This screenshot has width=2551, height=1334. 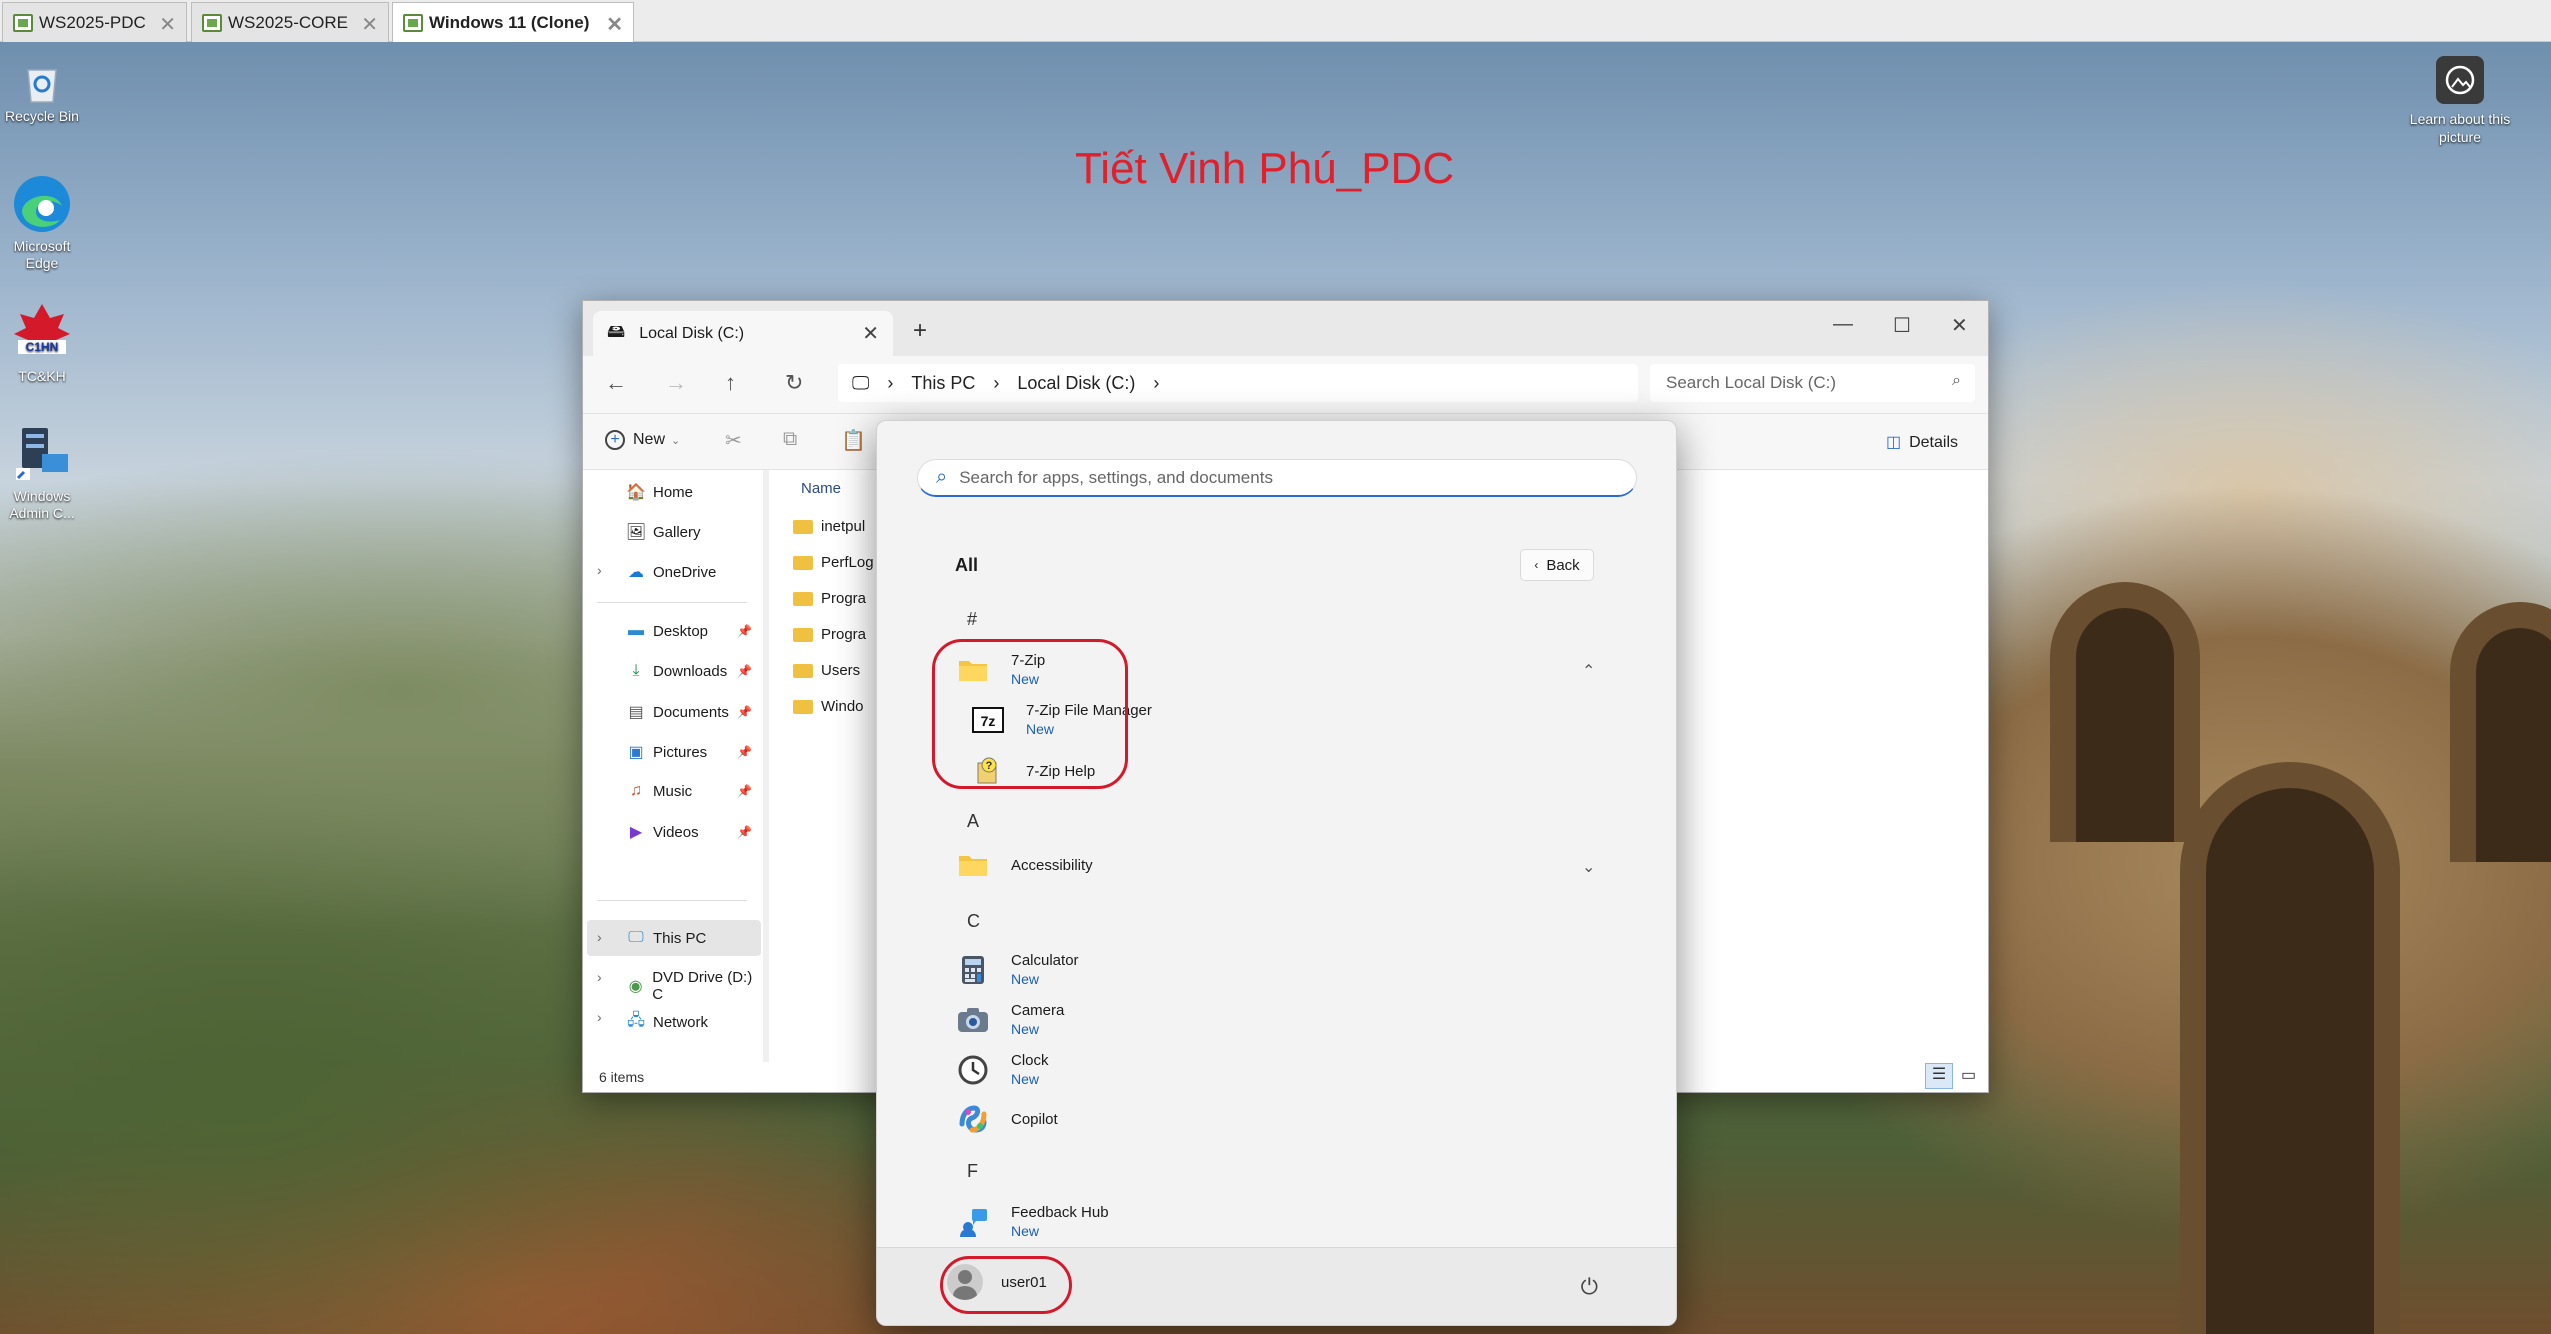 What do you see at coordinates (1265, 168) in the screenshot?
I see `wallpaper-watermark-text: Tiết Vinh Phú_PDC` at bounding box center [1265, 168].